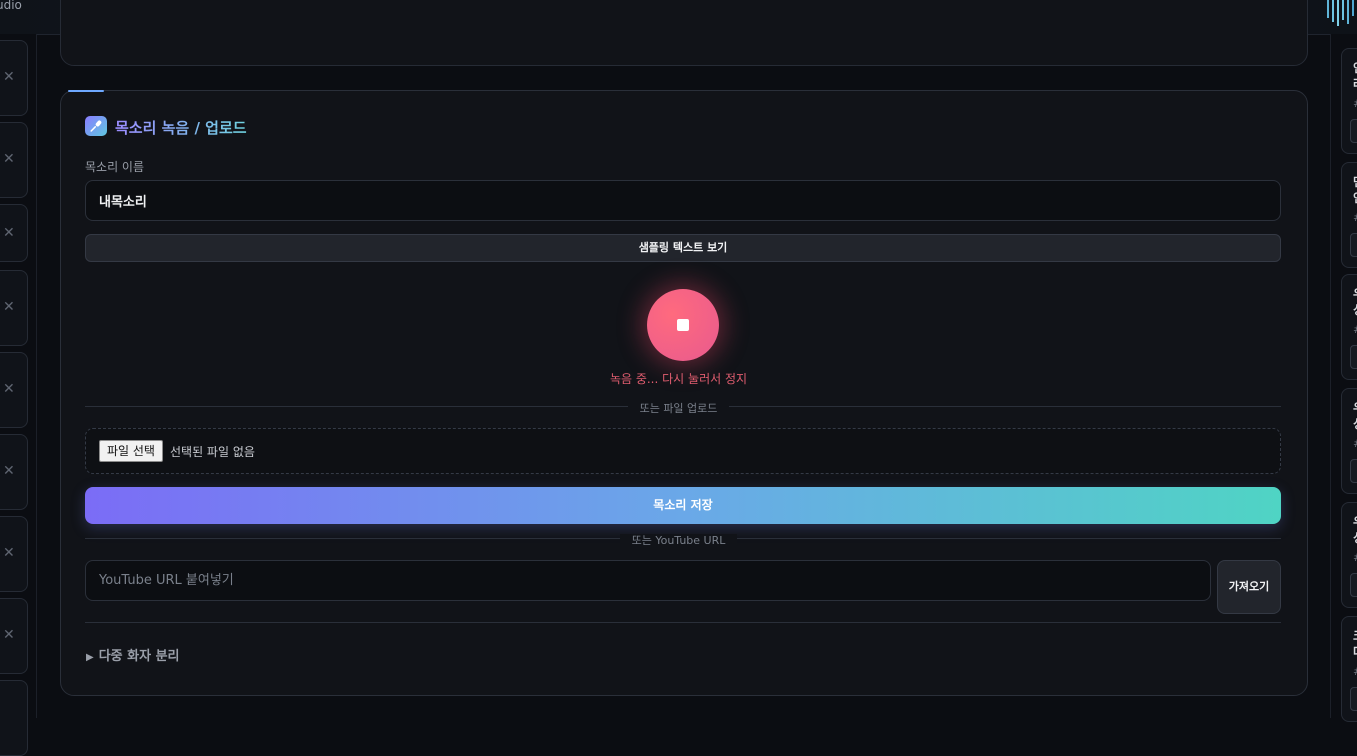 This screenshot has height=756, width=1357. I want to click on save-voice-button: 목소리 저장, so click(683, 505).